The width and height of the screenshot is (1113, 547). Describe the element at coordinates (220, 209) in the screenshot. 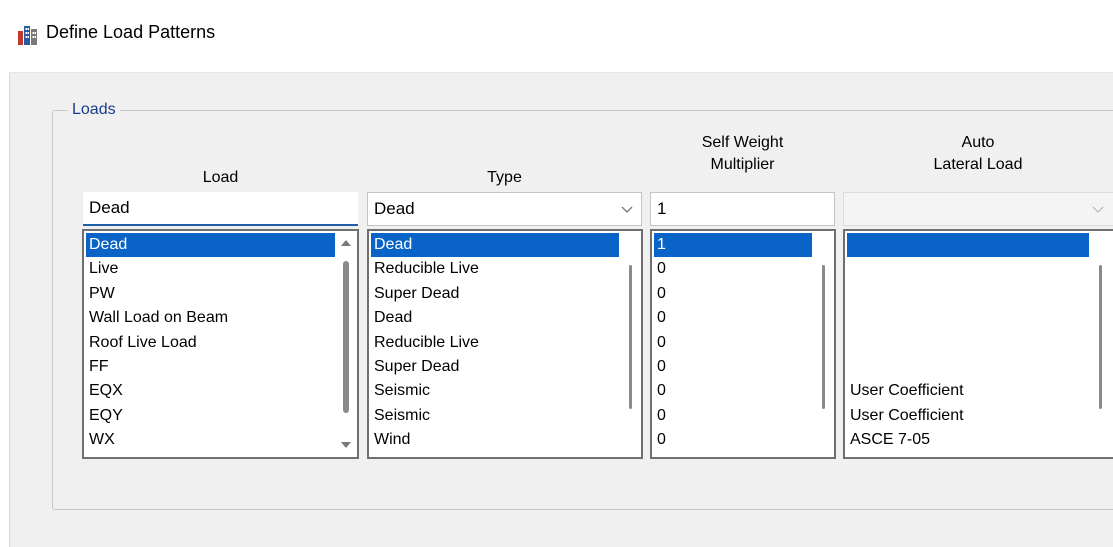

I see `load-name-input` at that location.